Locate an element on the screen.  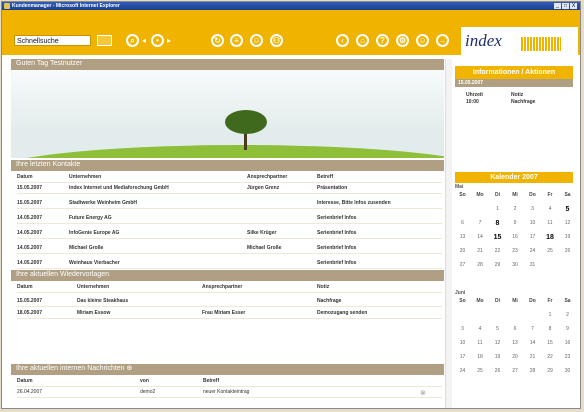
main-scrollbar is located at coordinates (448, 233).